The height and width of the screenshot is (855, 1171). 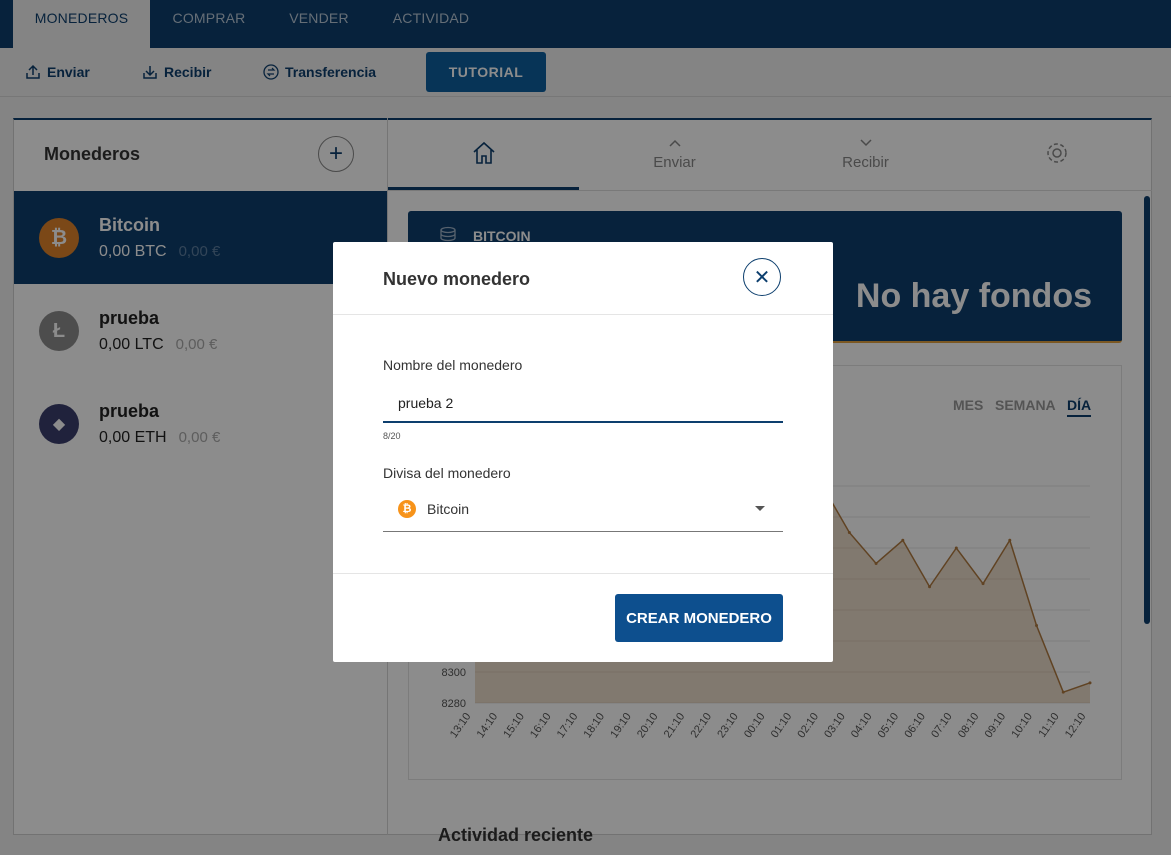 I want to click on currency-value: Bitcoin, so click(x=448, y=509).